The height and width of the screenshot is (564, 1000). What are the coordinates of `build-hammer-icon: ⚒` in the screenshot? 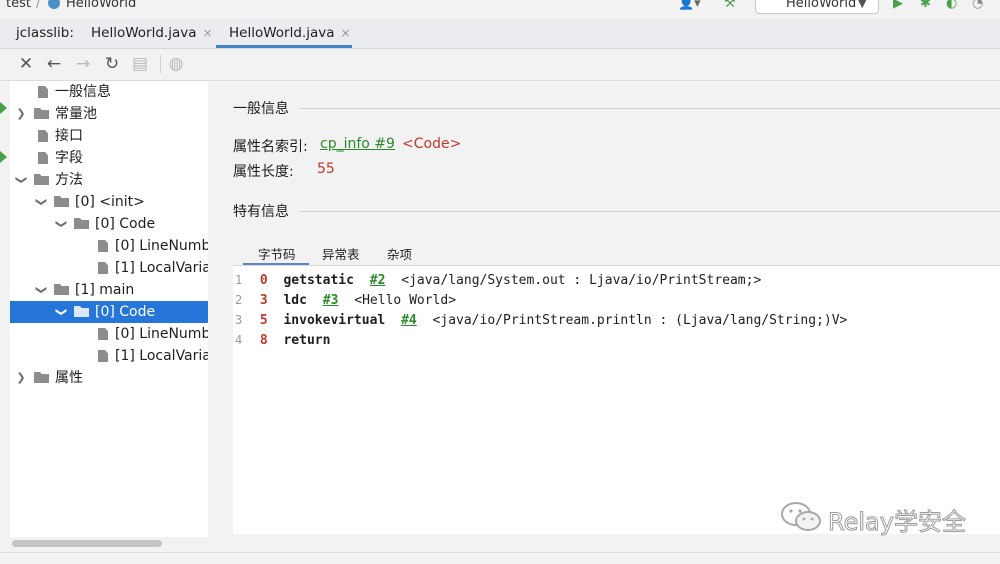 It's located at (730, 5).